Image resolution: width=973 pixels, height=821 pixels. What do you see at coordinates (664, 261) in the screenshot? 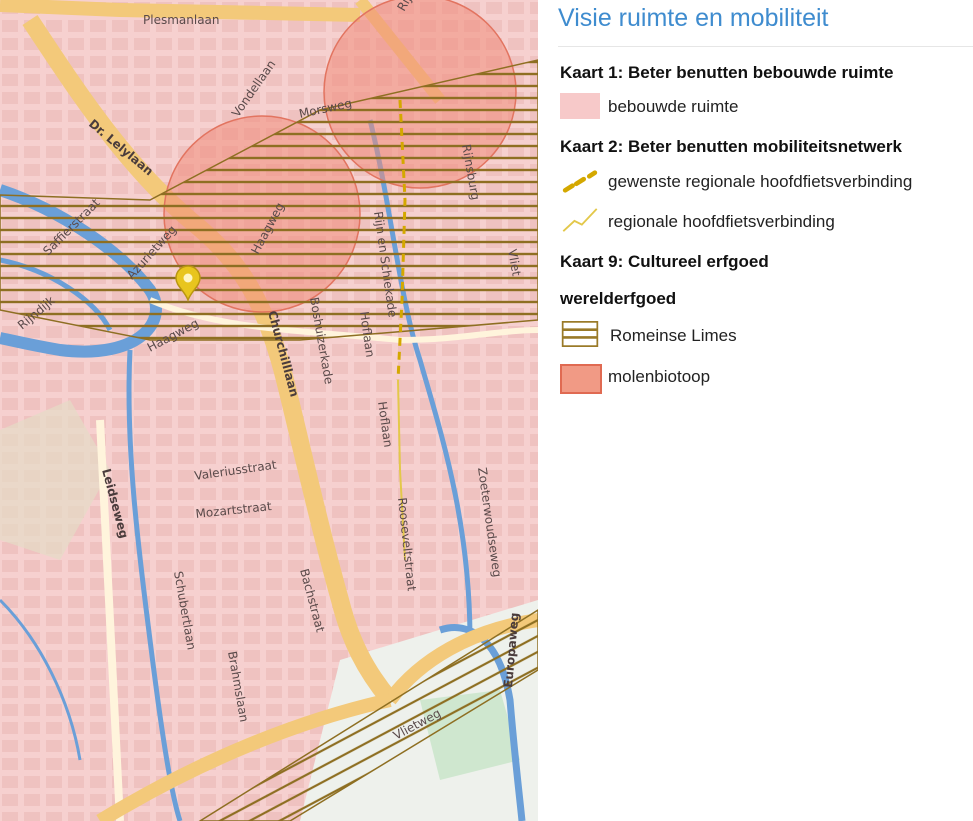
I see `legend-heading-kaart9: Kaart 9: Cultureel erfgoed` at bounding box center [664, 261].